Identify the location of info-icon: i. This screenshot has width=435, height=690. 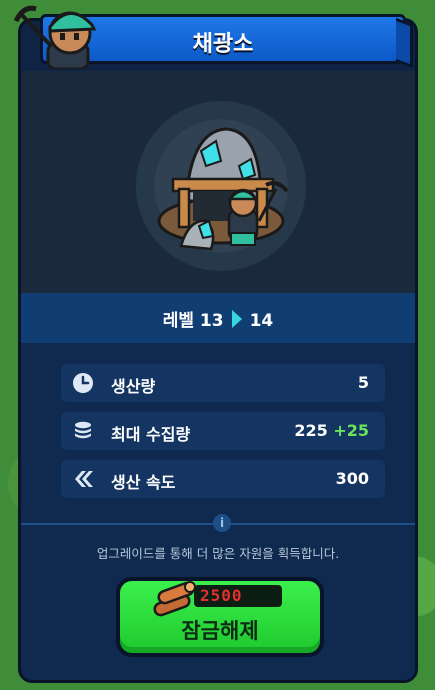
(222, 523).